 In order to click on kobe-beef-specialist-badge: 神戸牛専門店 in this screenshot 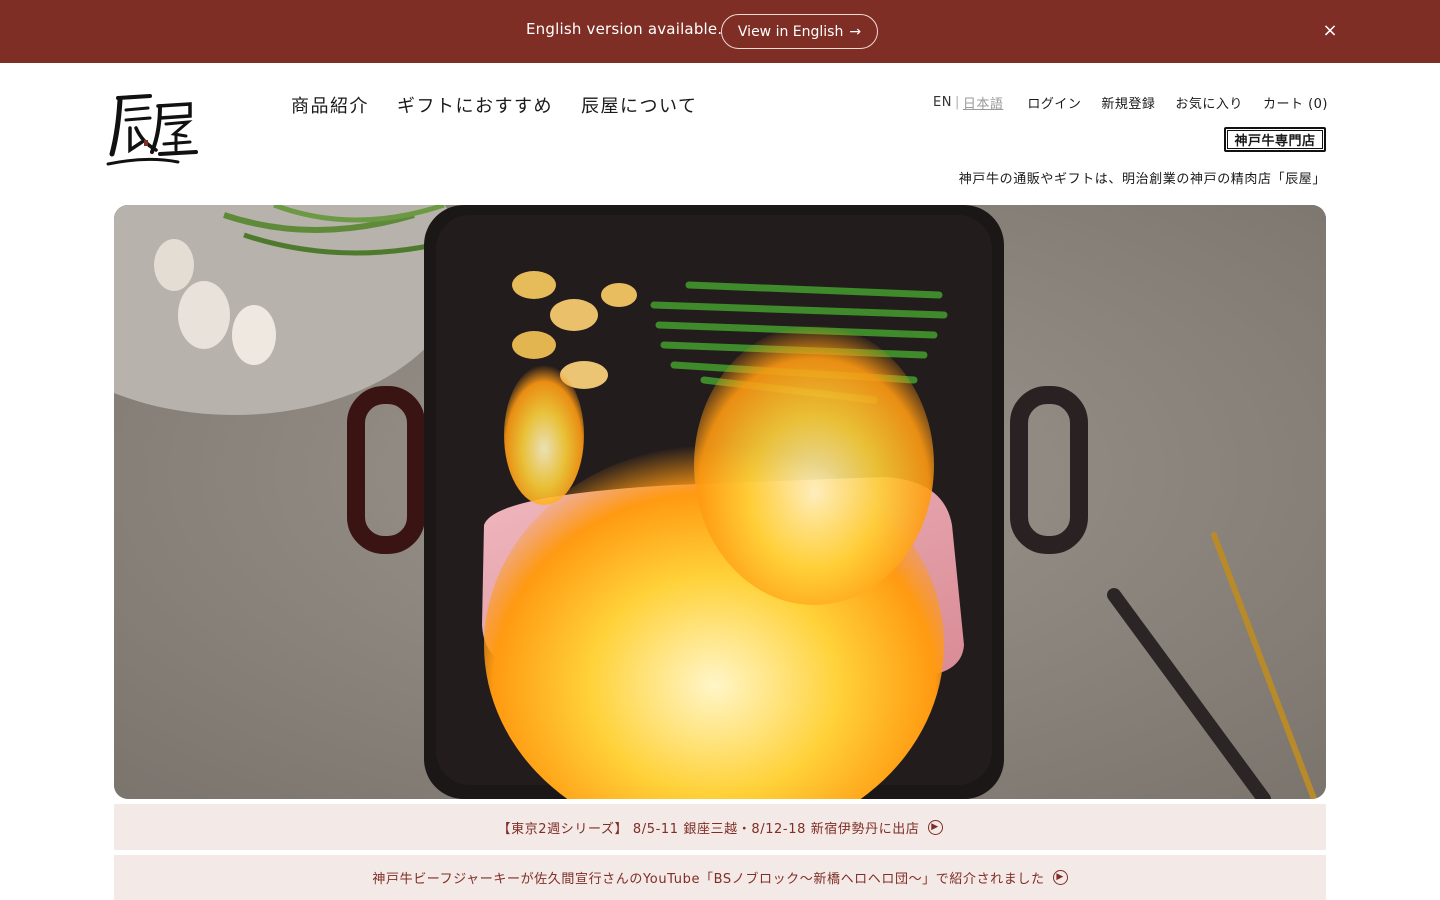, I will do `click(1275, 139)`.